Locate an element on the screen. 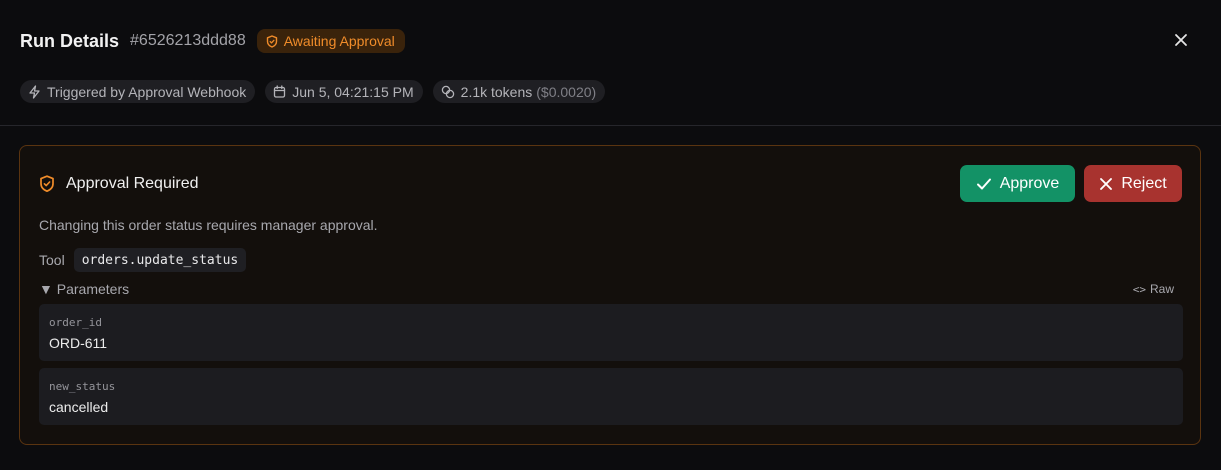 The width and height of the screenshot is (1221, 470). page-title: Run Details is located at coordinates (70, 40).